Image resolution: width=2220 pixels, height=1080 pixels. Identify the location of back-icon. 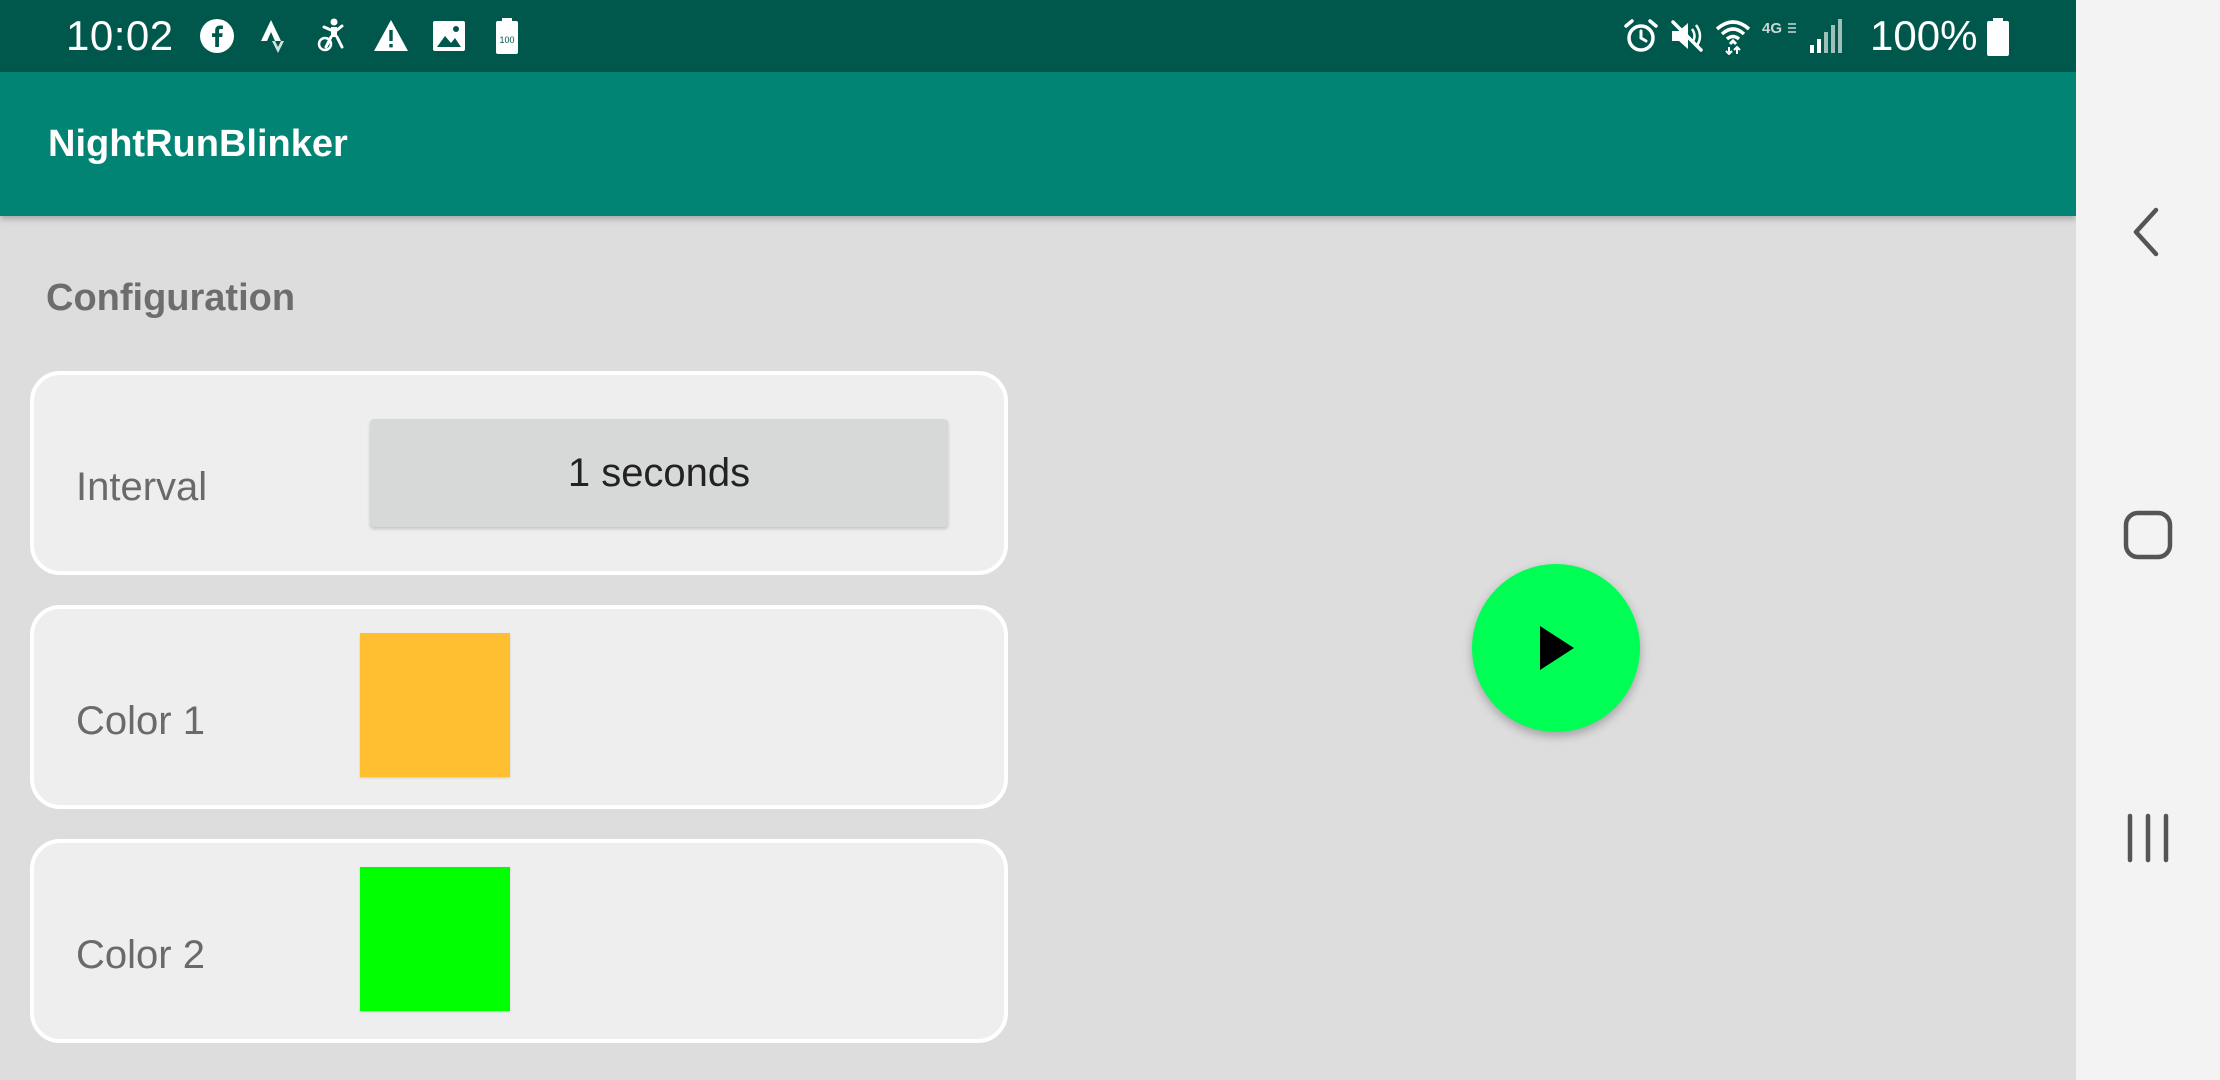
(2146, 232).